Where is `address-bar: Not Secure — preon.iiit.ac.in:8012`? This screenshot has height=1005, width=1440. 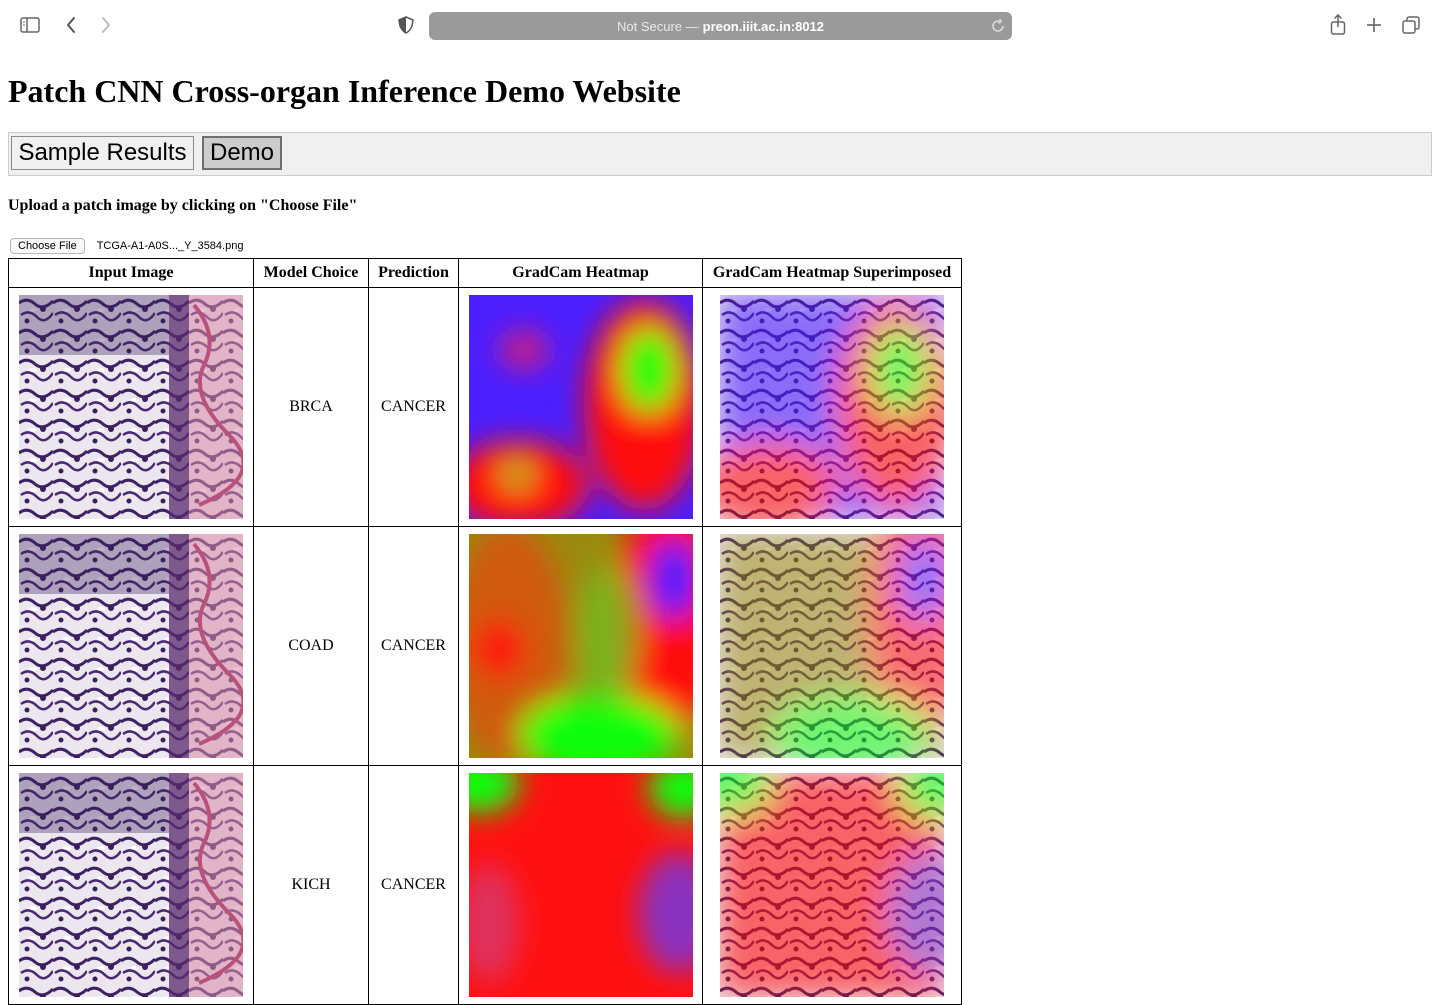
address-bar: Not Secure — preon.iiit.ac.in:8012 is located at coordinates (720, 26).